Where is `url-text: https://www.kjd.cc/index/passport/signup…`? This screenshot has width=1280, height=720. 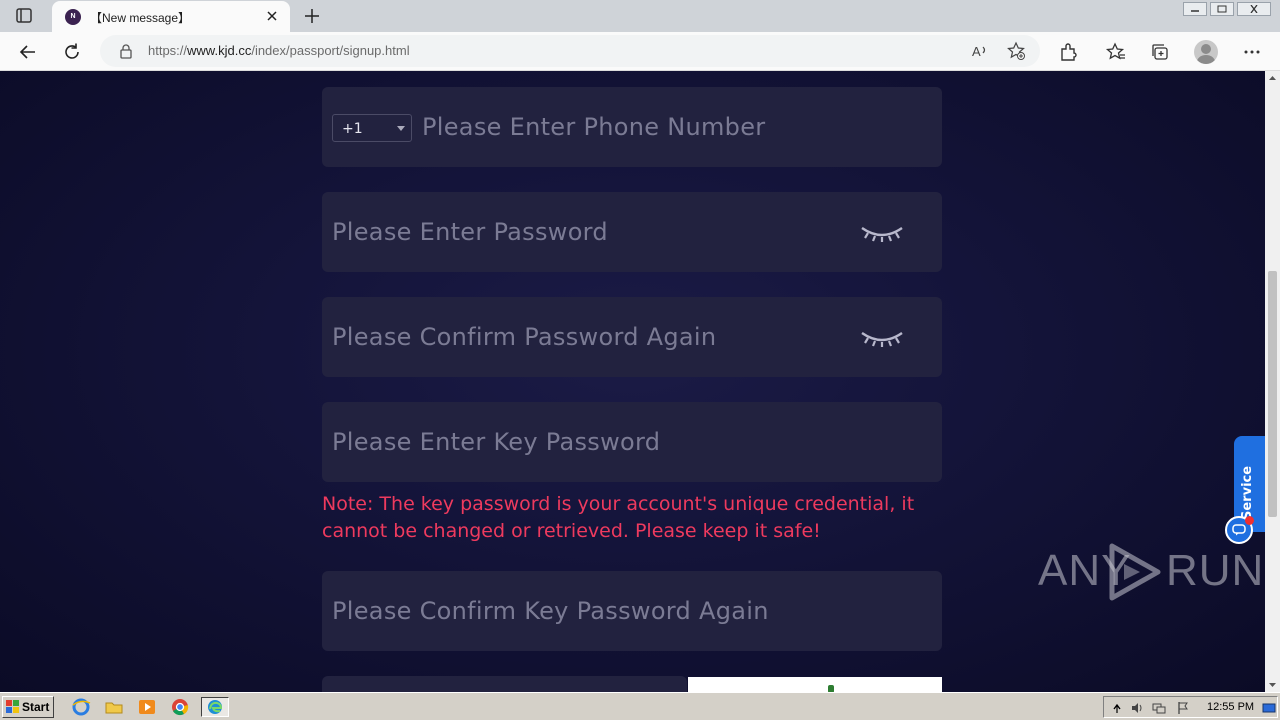
url-text: https://www.kjd.cc/index/passport/signup… is located at coordinates (279, 50).